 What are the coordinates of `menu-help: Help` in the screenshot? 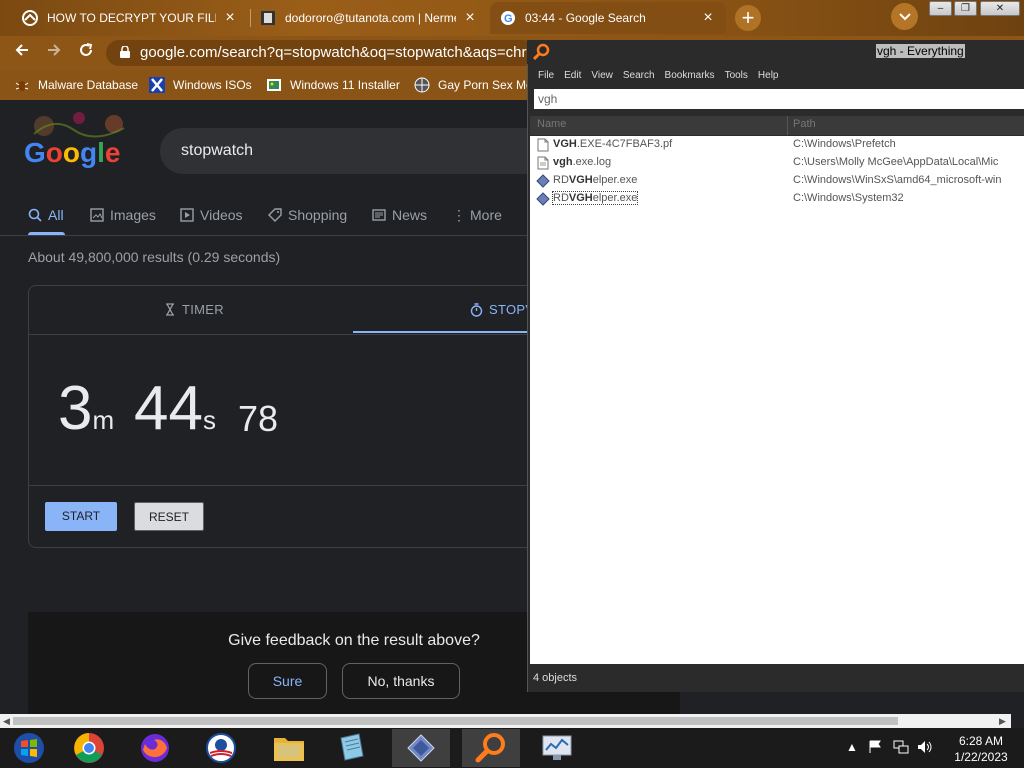 It's located at (768, 75).